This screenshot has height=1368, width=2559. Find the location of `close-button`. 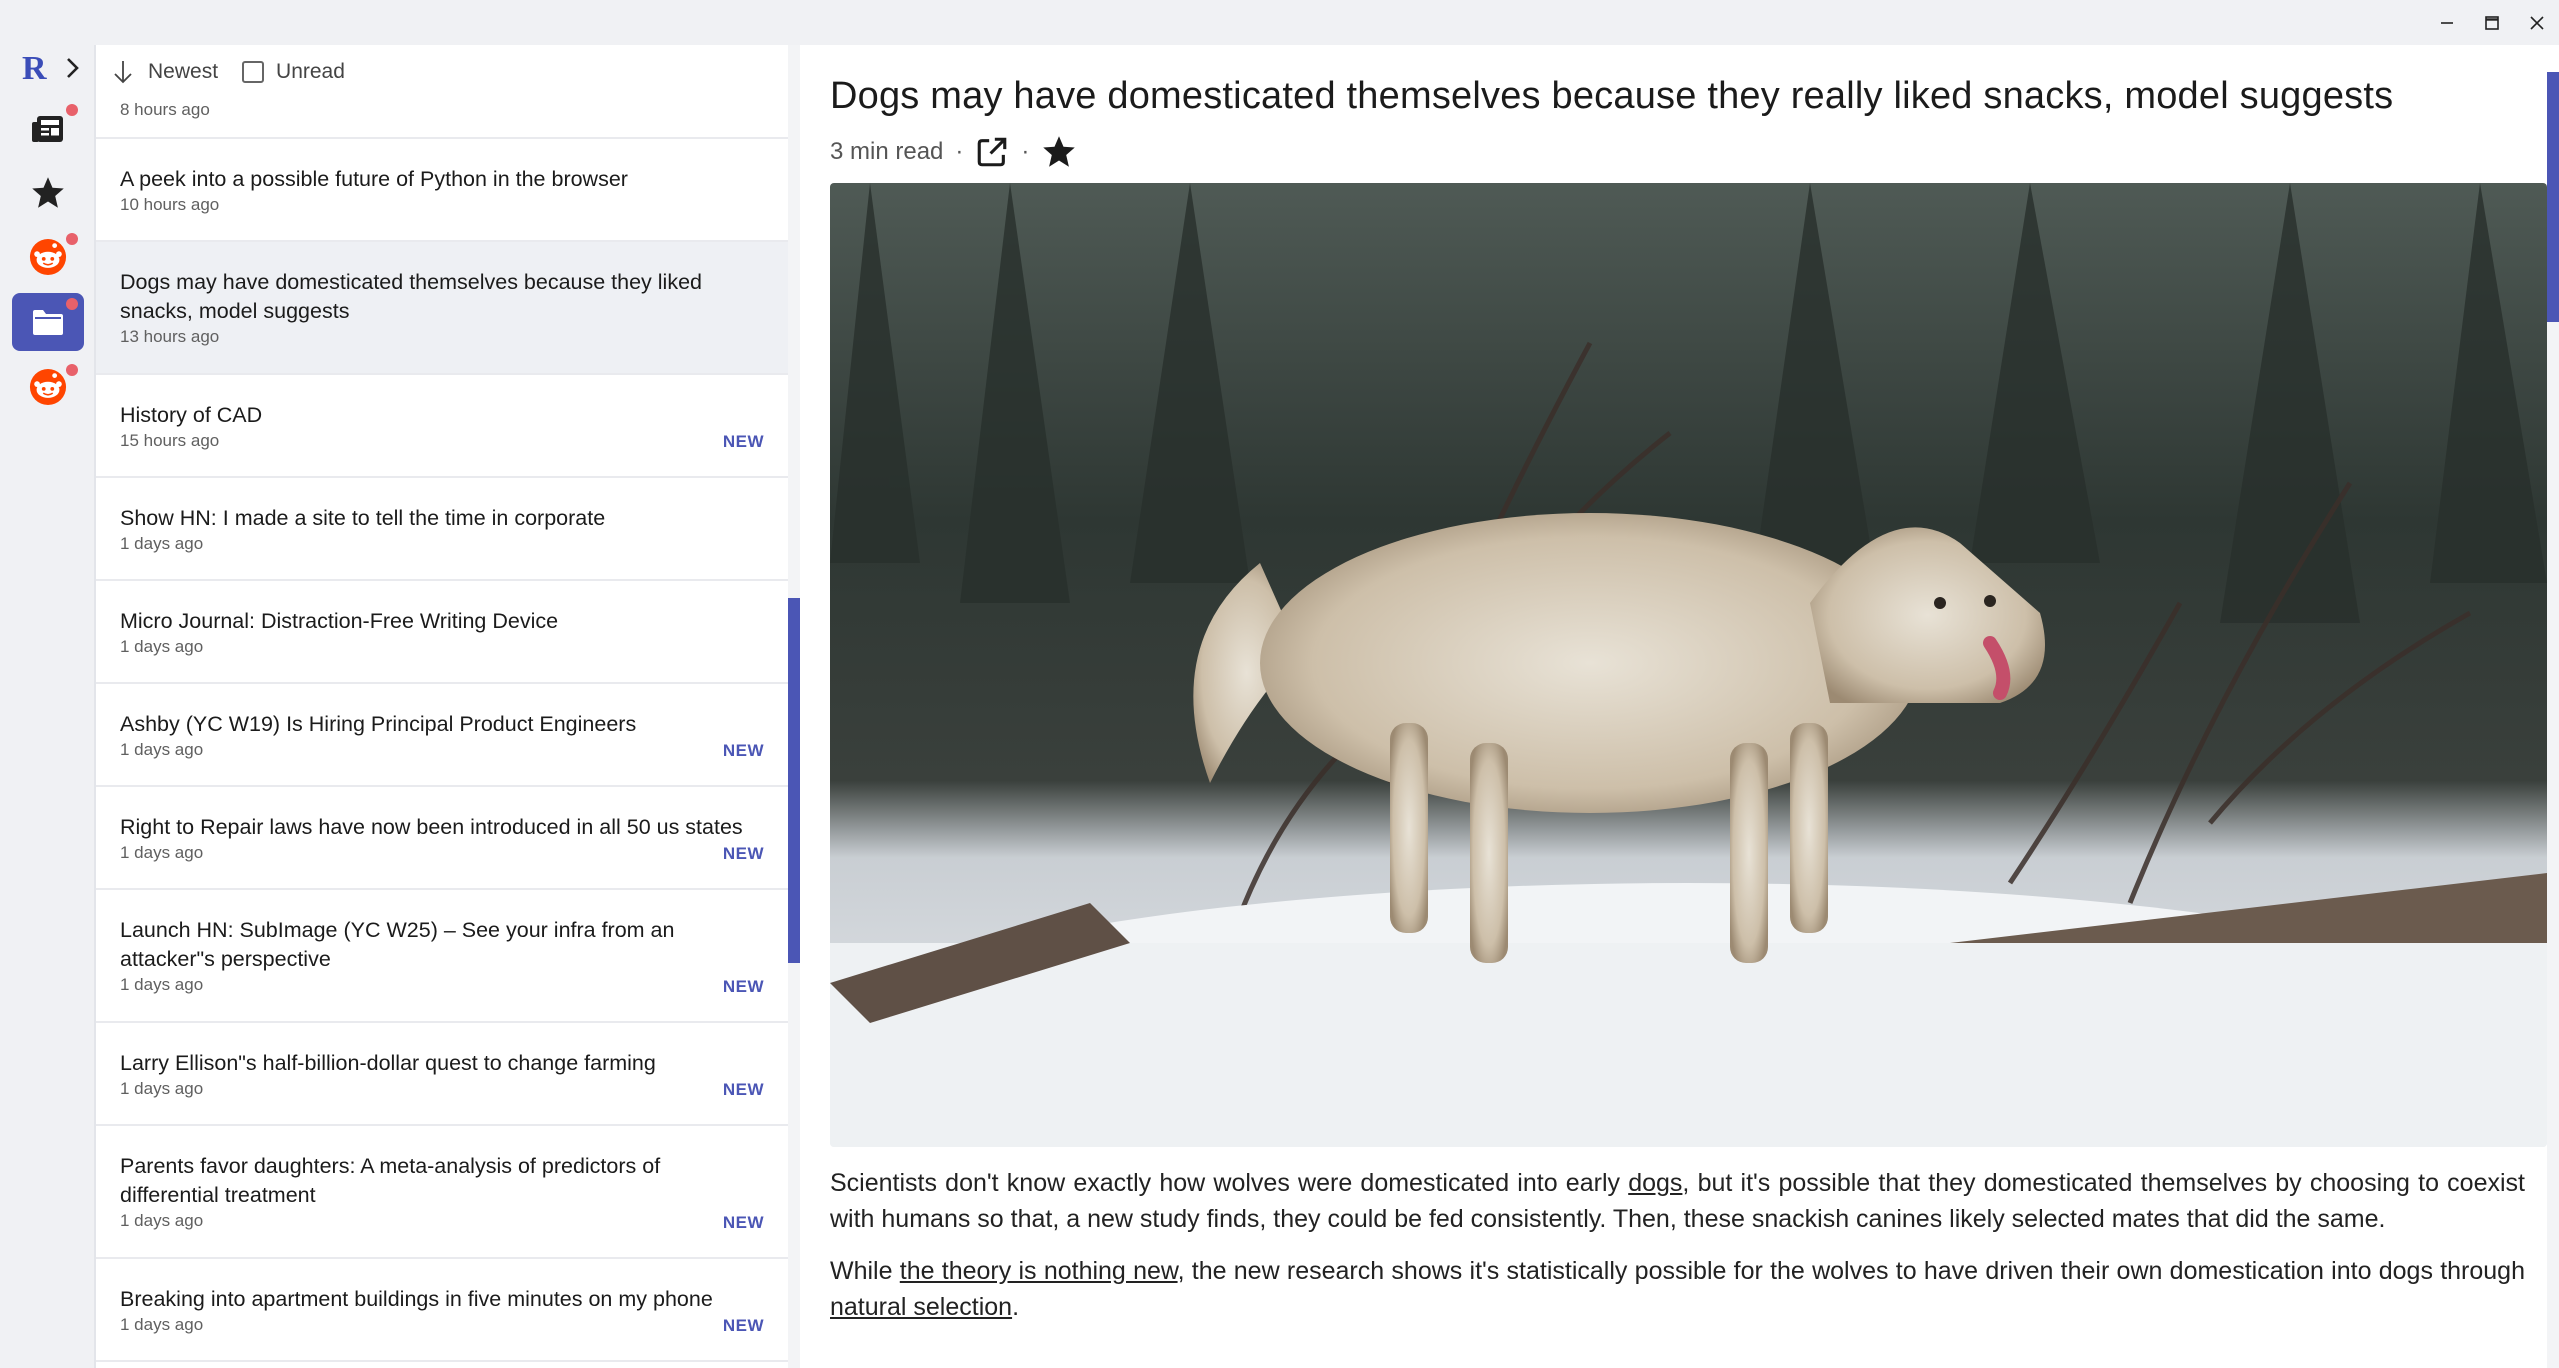

close-button is located at coordinates (2536, 22).